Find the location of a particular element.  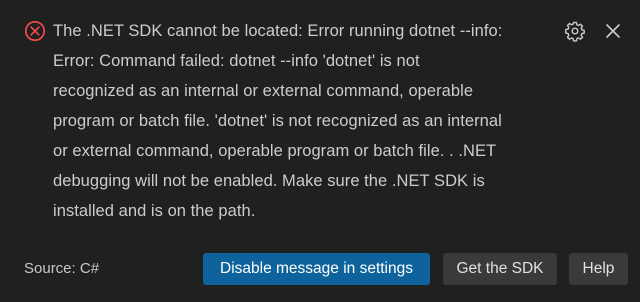

close-icon is located at coordinates (613, 31).